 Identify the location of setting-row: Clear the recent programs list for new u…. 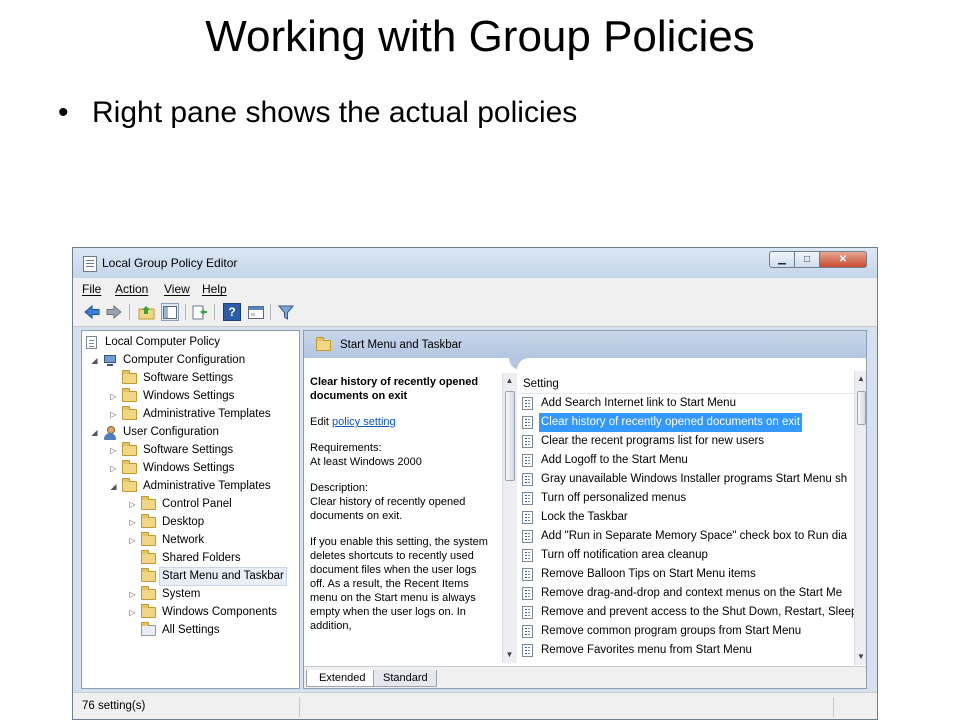
(686, 441).